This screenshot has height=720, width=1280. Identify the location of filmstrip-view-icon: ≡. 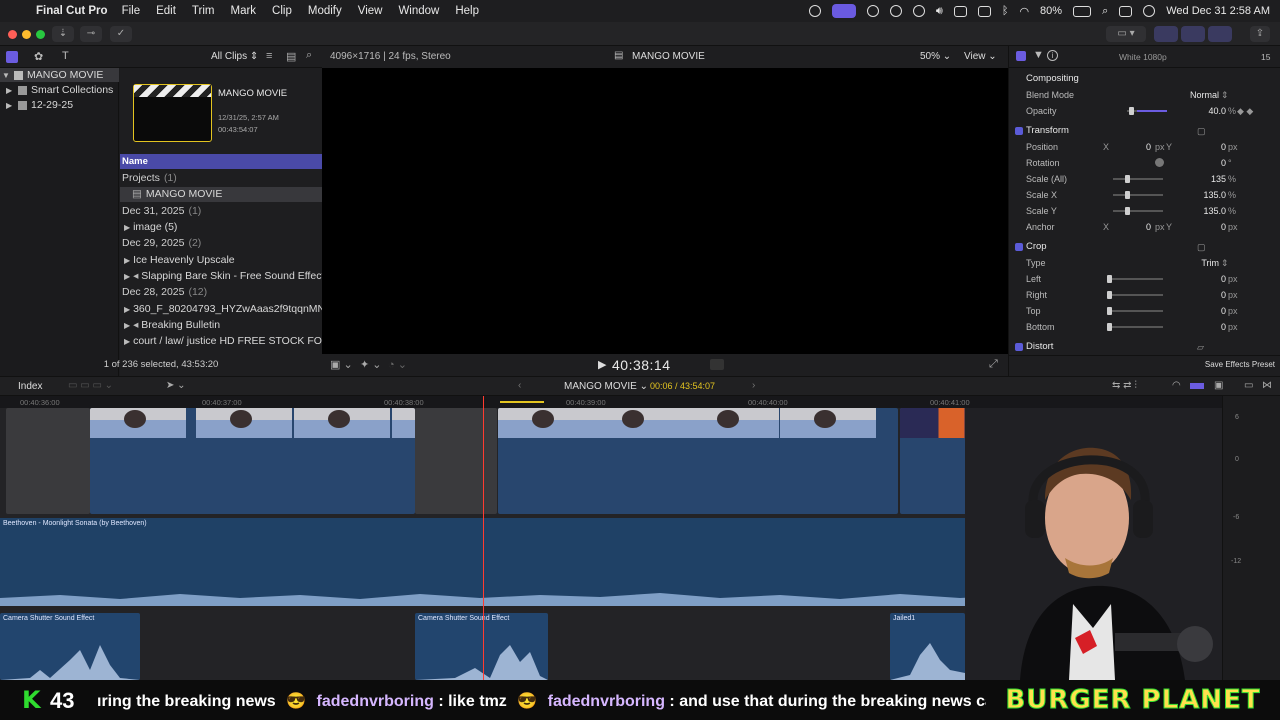
(269, 56).